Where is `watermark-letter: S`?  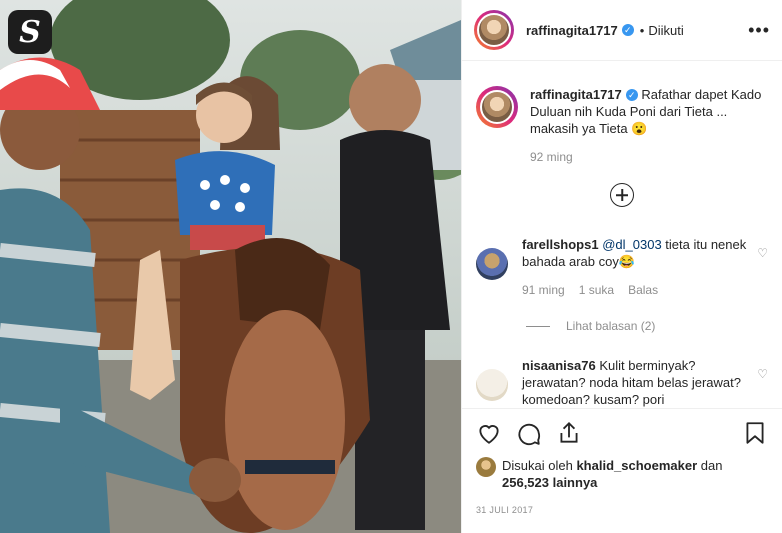 watermark-letter: S is located at coordinates (30, 32).